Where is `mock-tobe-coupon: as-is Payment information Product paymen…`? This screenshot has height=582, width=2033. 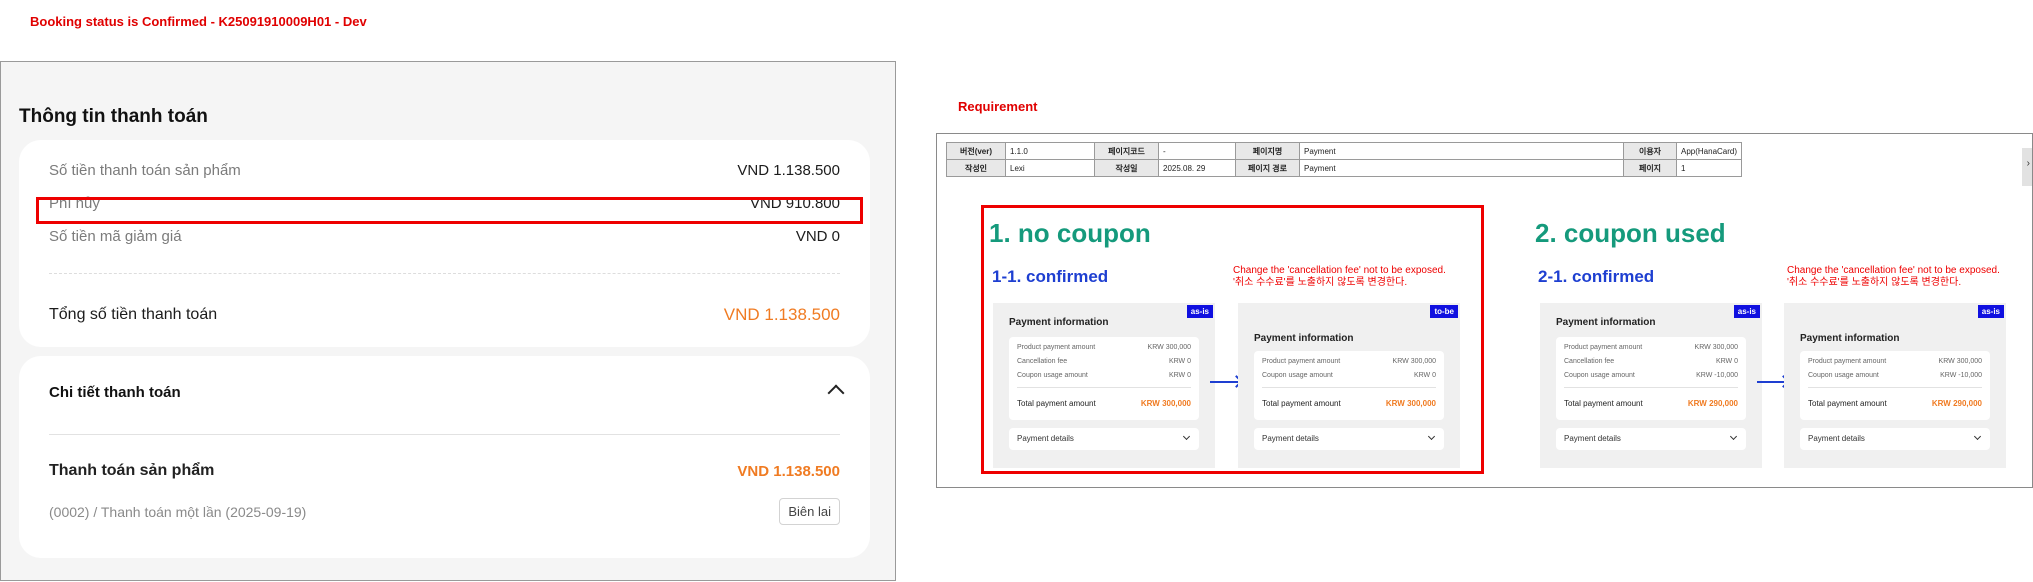 mock-tobe-coupon: as-is Payment information Product paymen… is located at coordinates (1895, 385).